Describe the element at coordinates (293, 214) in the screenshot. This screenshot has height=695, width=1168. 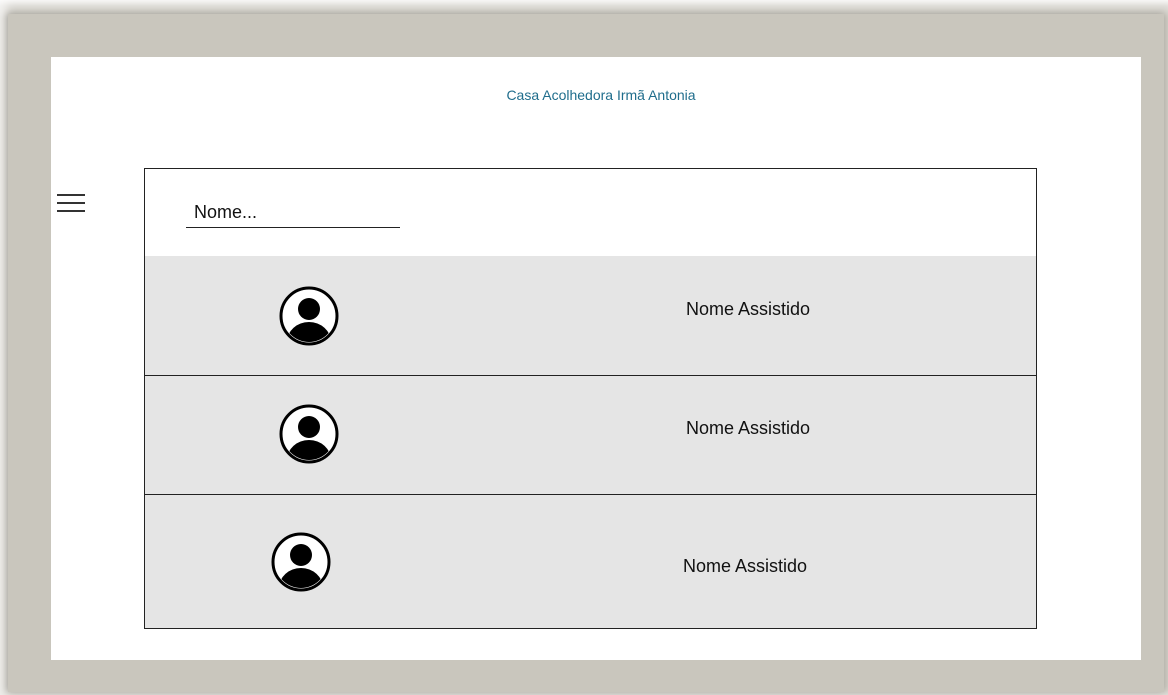
I see `name-search-input` at that location.